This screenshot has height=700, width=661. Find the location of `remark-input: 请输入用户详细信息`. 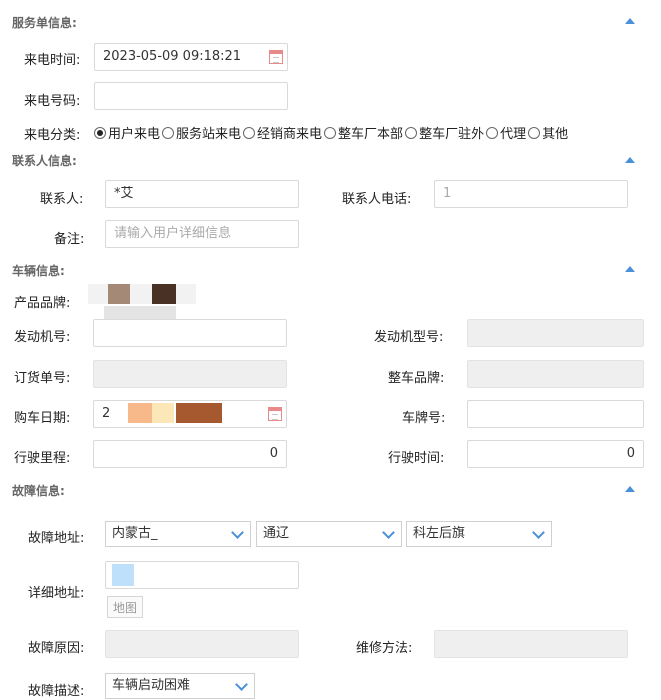

remark-input: 请输入用户详细信息 is located at coordinates (202, 234).